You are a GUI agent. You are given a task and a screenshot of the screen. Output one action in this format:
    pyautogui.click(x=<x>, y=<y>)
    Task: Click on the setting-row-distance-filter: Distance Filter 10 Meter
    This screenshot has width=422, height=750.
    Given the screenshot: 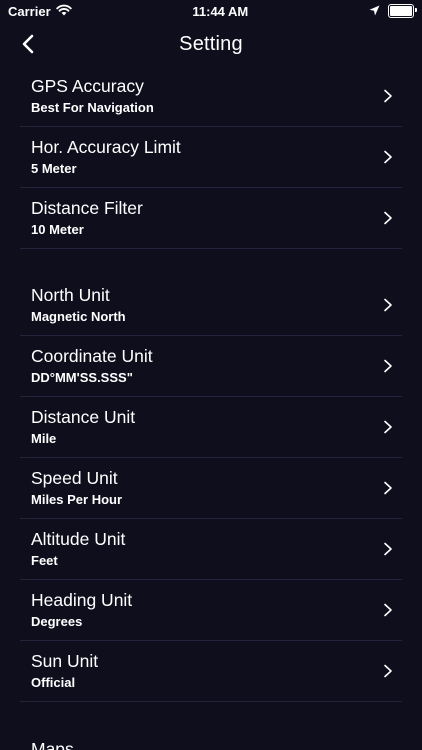 What is the action you would take?
    pyautogui.click(x=211, y=218)
    